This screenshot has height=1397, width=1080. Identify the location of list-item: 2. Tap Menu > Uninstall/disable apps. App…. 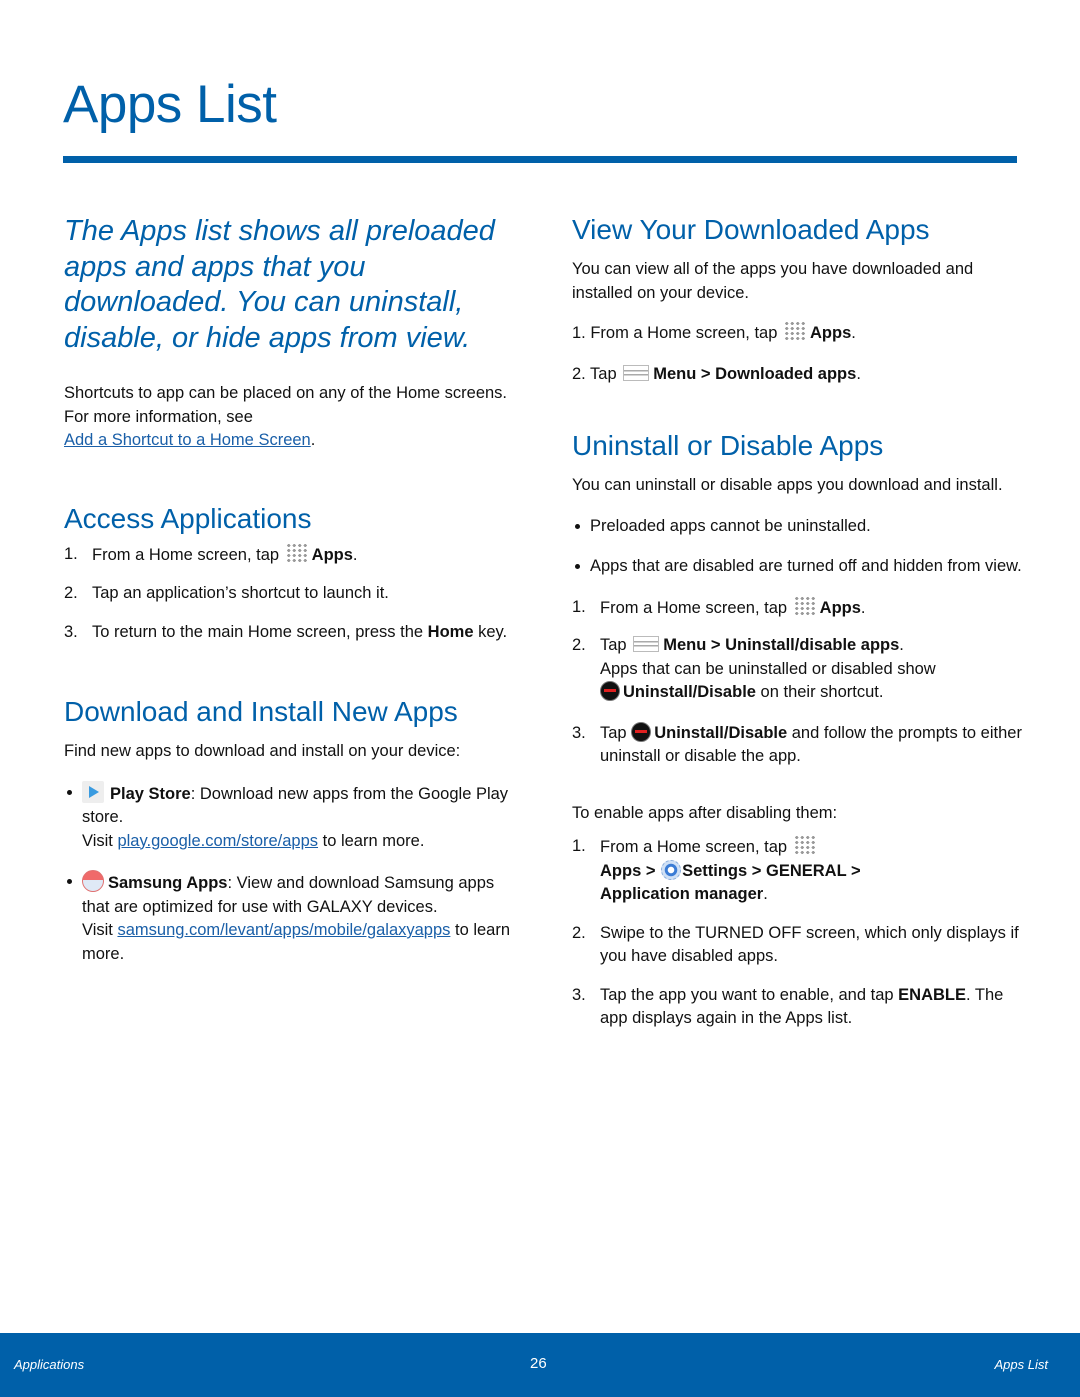
(754, 668).